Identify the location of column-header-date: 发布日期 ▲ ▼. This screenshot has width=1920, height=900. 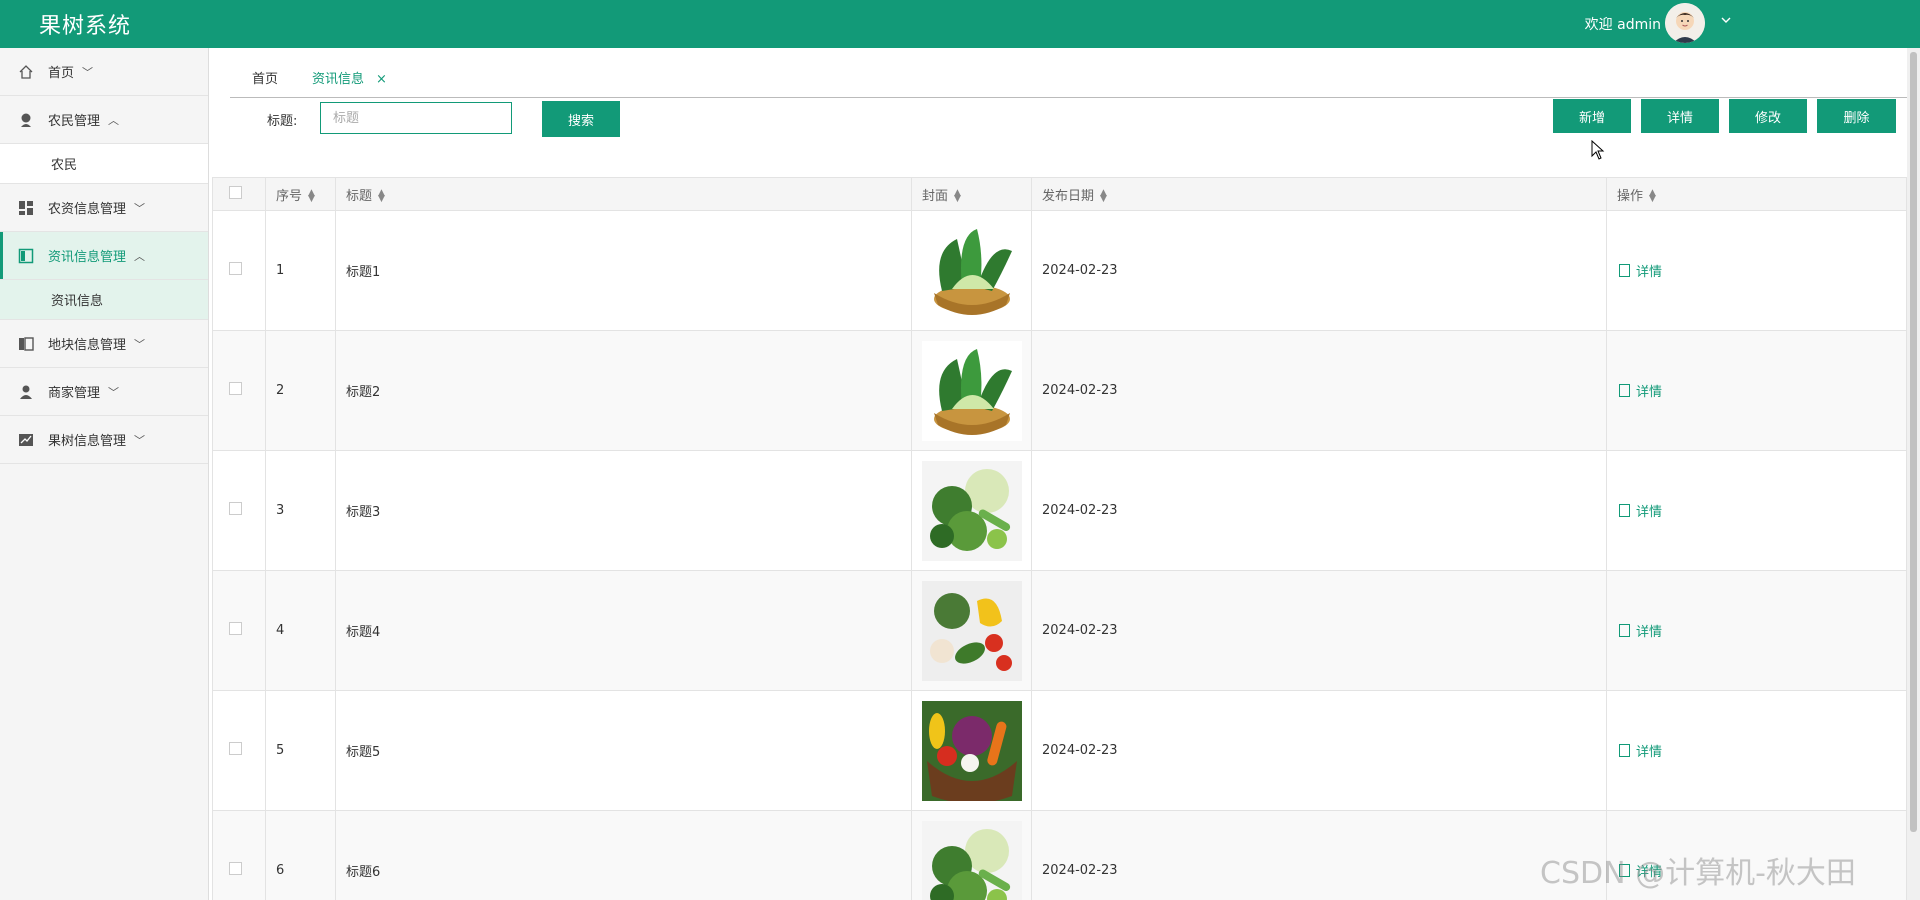
(1319, 194).